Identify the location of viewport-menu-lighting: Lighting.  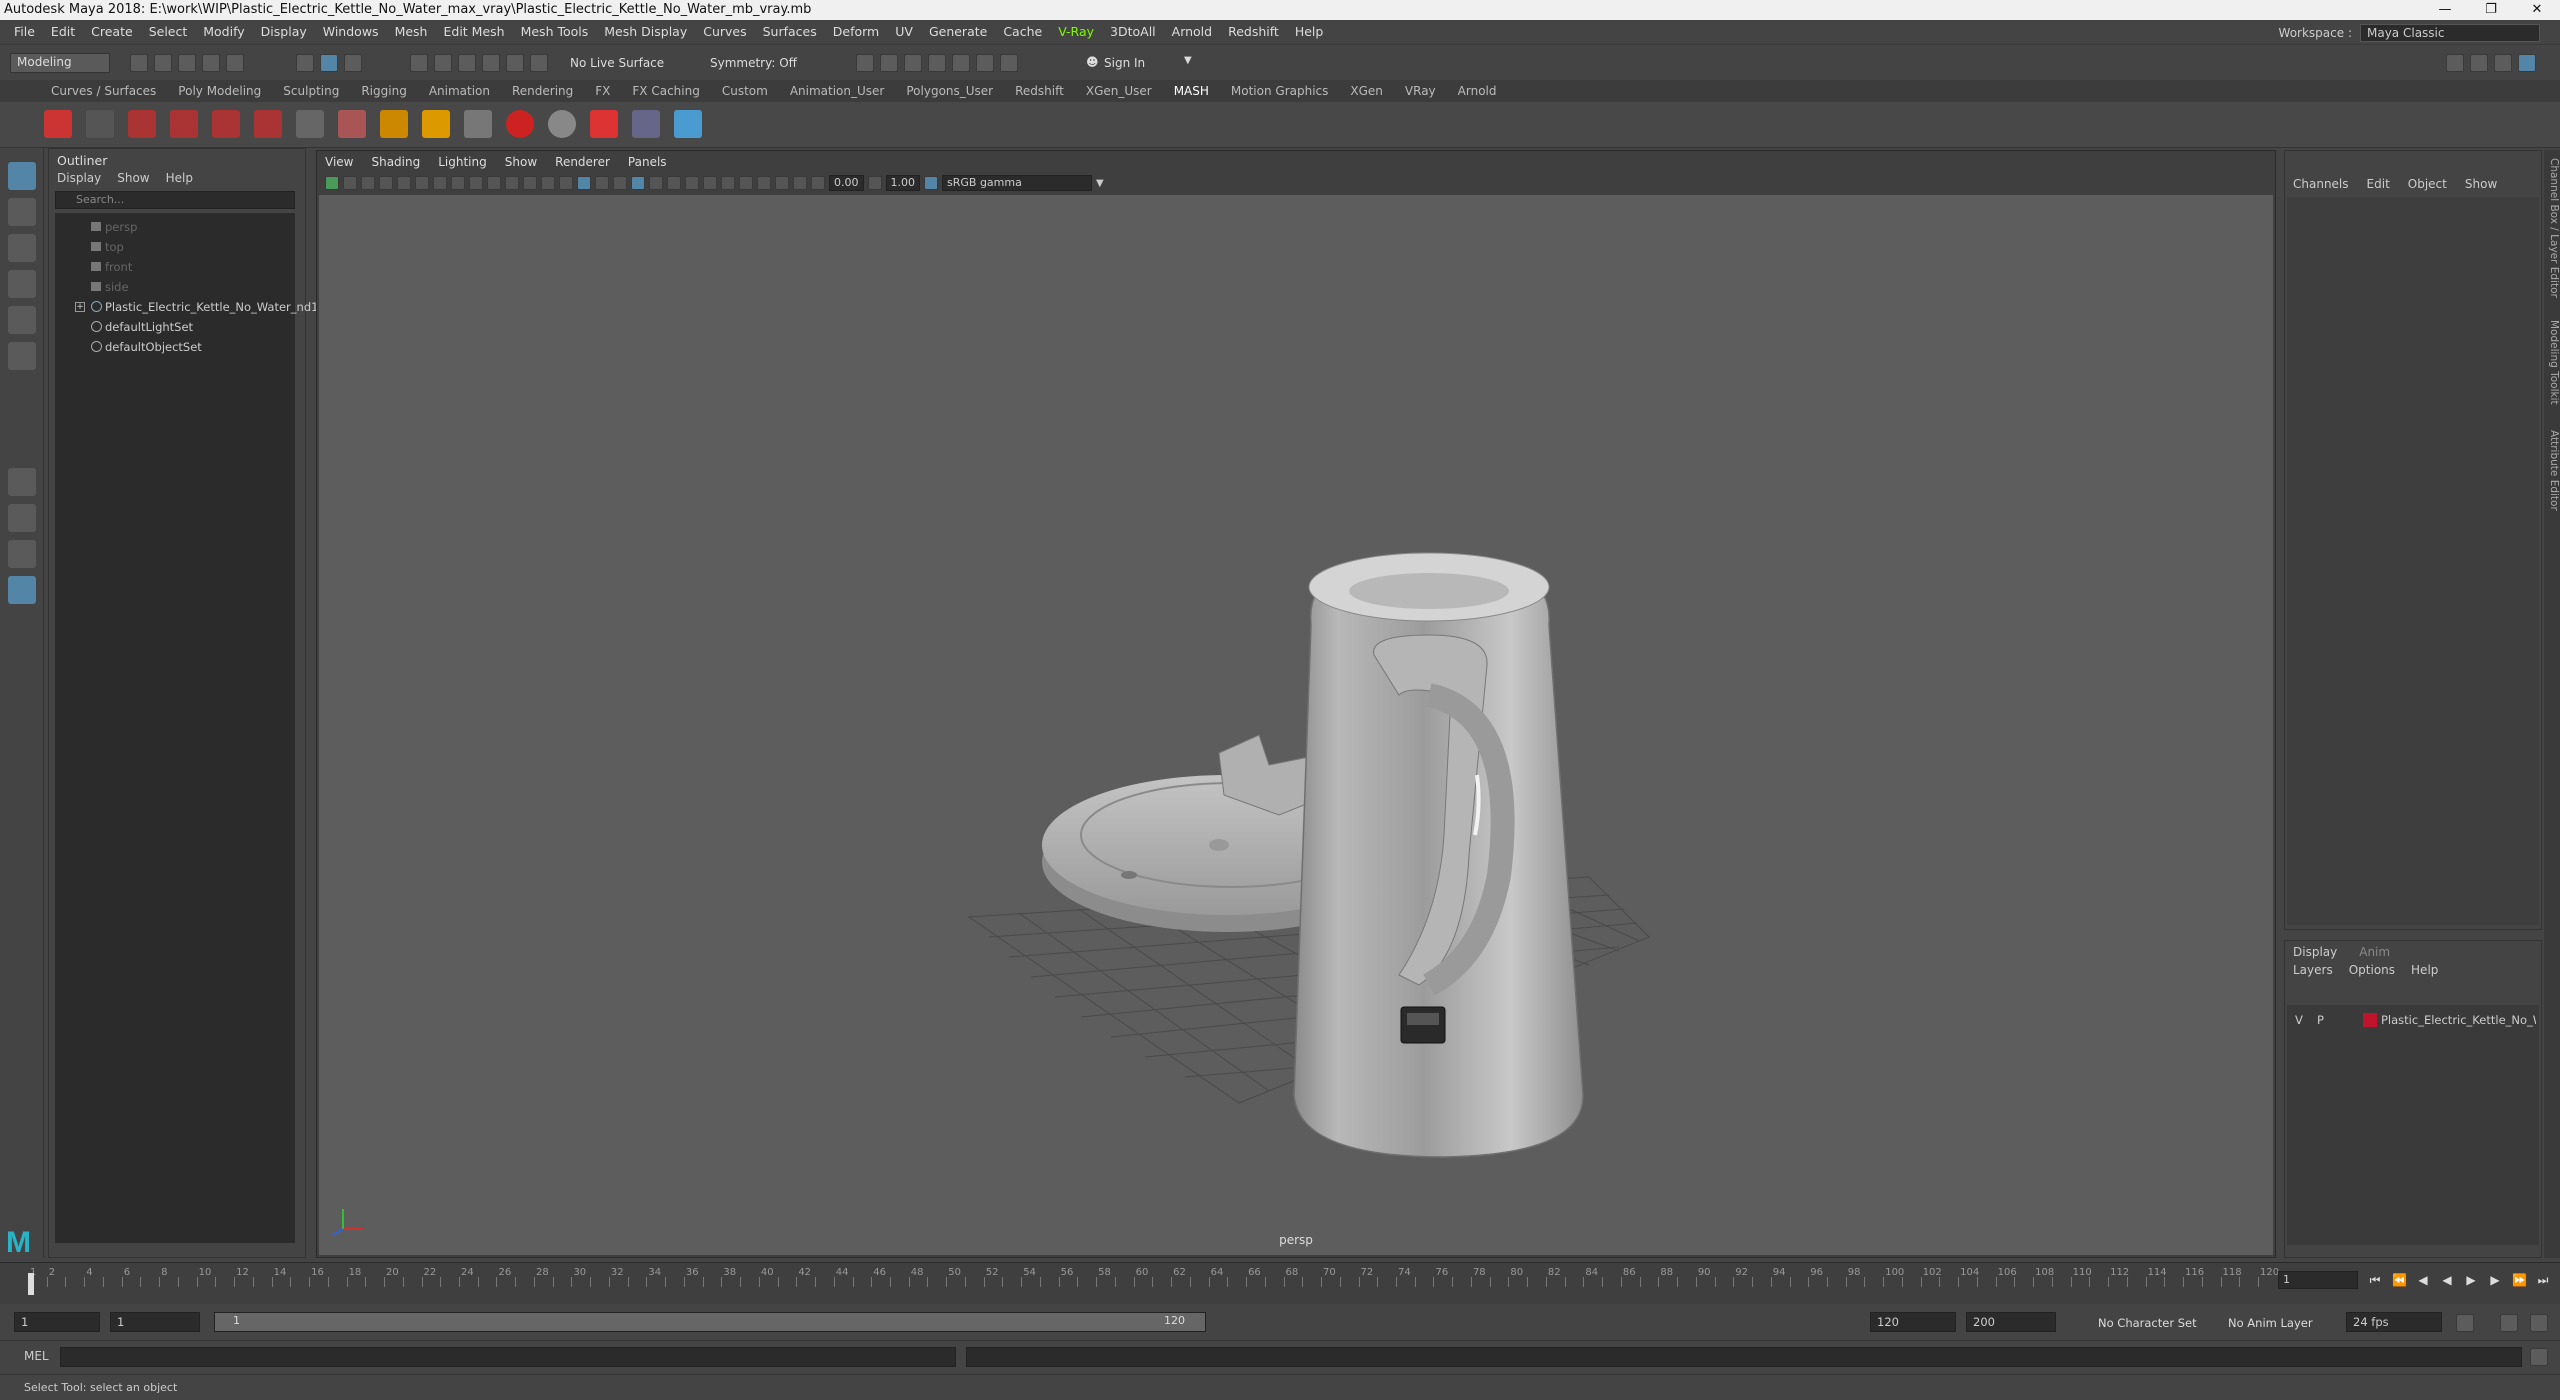
(462, 162).